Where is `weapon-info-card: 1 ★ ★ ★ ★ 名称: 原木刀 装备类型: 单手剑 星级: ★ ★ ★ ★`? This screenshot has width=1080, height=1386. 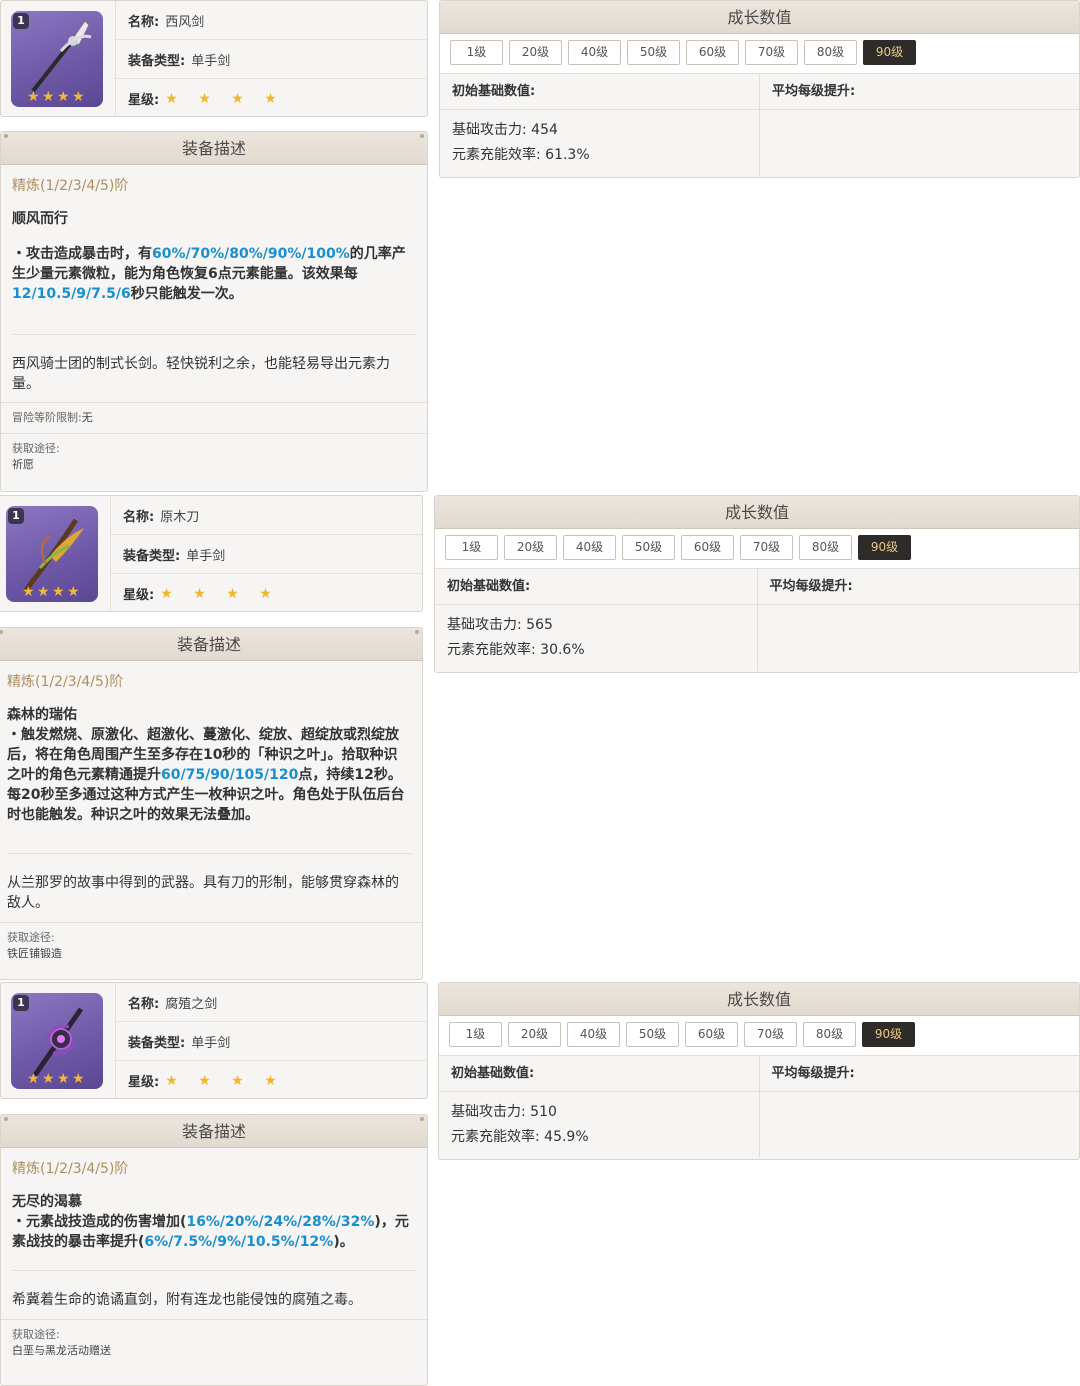 weapon-info-card: 1 ★ ★ ★ ★ 名称: 原木刀 装备类型: 单手剑 星级: ★ ★ ★ ★ is located at coordinates (211, 553).